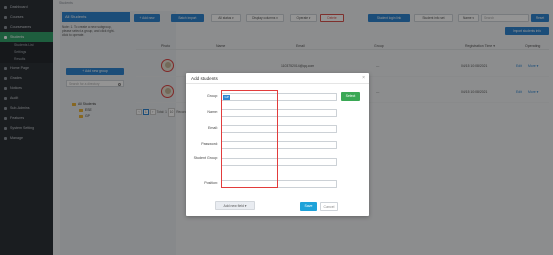 This screenshot has width=553, height=255. Describe the element at coordinates (350, 96) in the screenshot. I see `select-group-button: Select` at that location.